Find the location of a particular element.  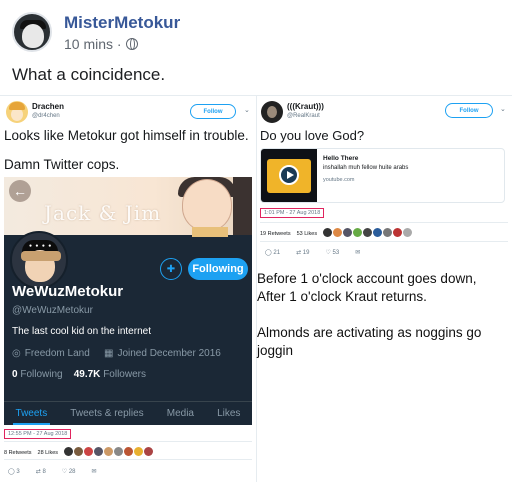

commentary-line4: joggin is located at coordinates (275, 350).